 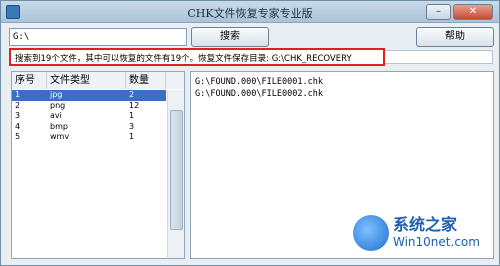 What do you see at coordinates (98, 37) in the screenshot?
I see `path-input: G:\` at bounding box center [98, 37].